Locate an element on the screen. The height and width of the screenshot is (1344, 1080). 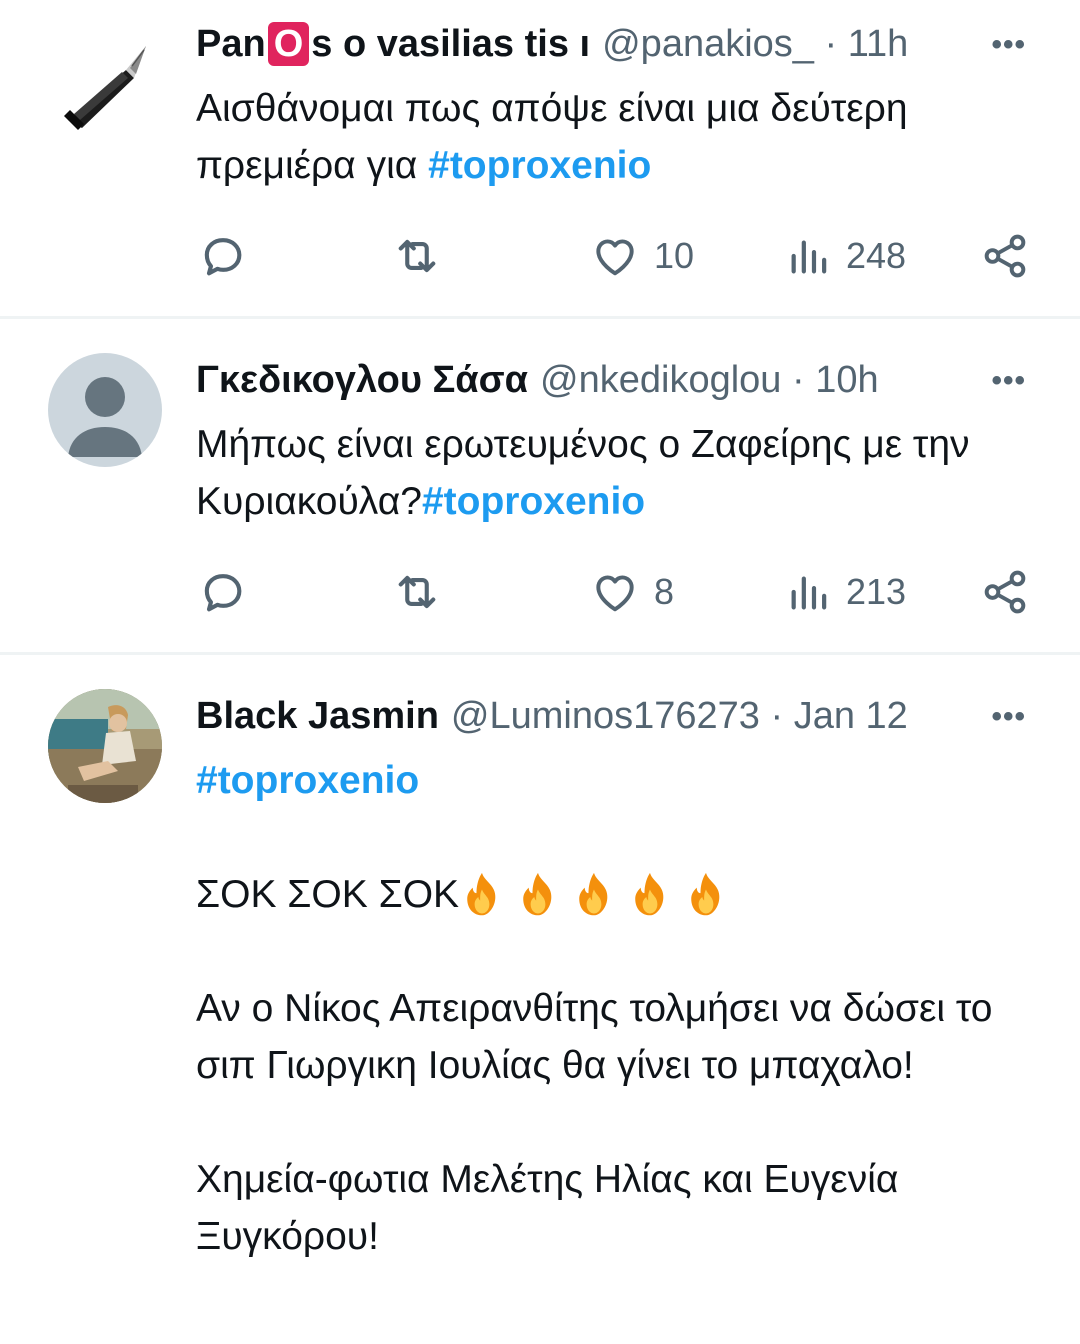
like-button: 10 is located at coordinates (642, 256).